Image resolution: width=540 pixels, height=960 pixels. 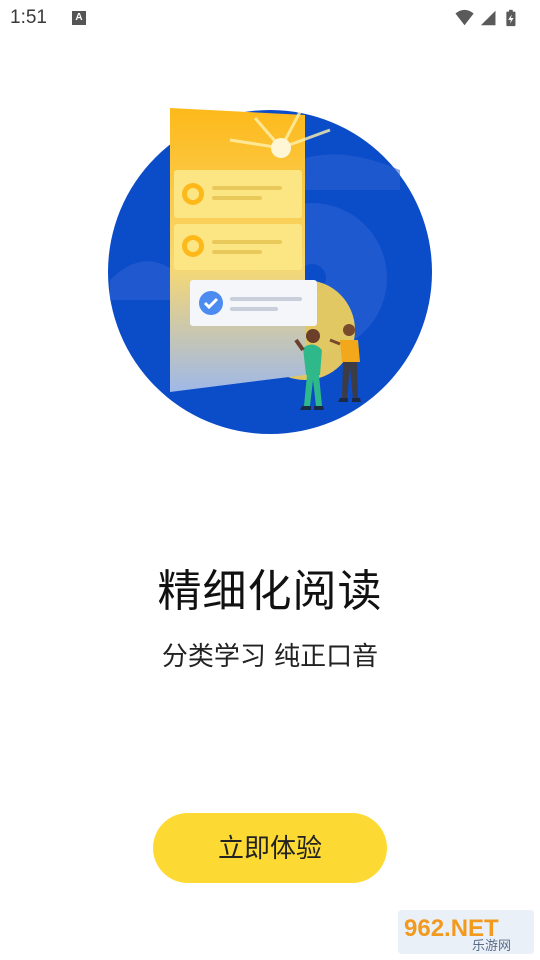 What do you see at coordinates (464, 17) in the screenshot?
I see `wifi-icon` at bounding box center [464, 17].